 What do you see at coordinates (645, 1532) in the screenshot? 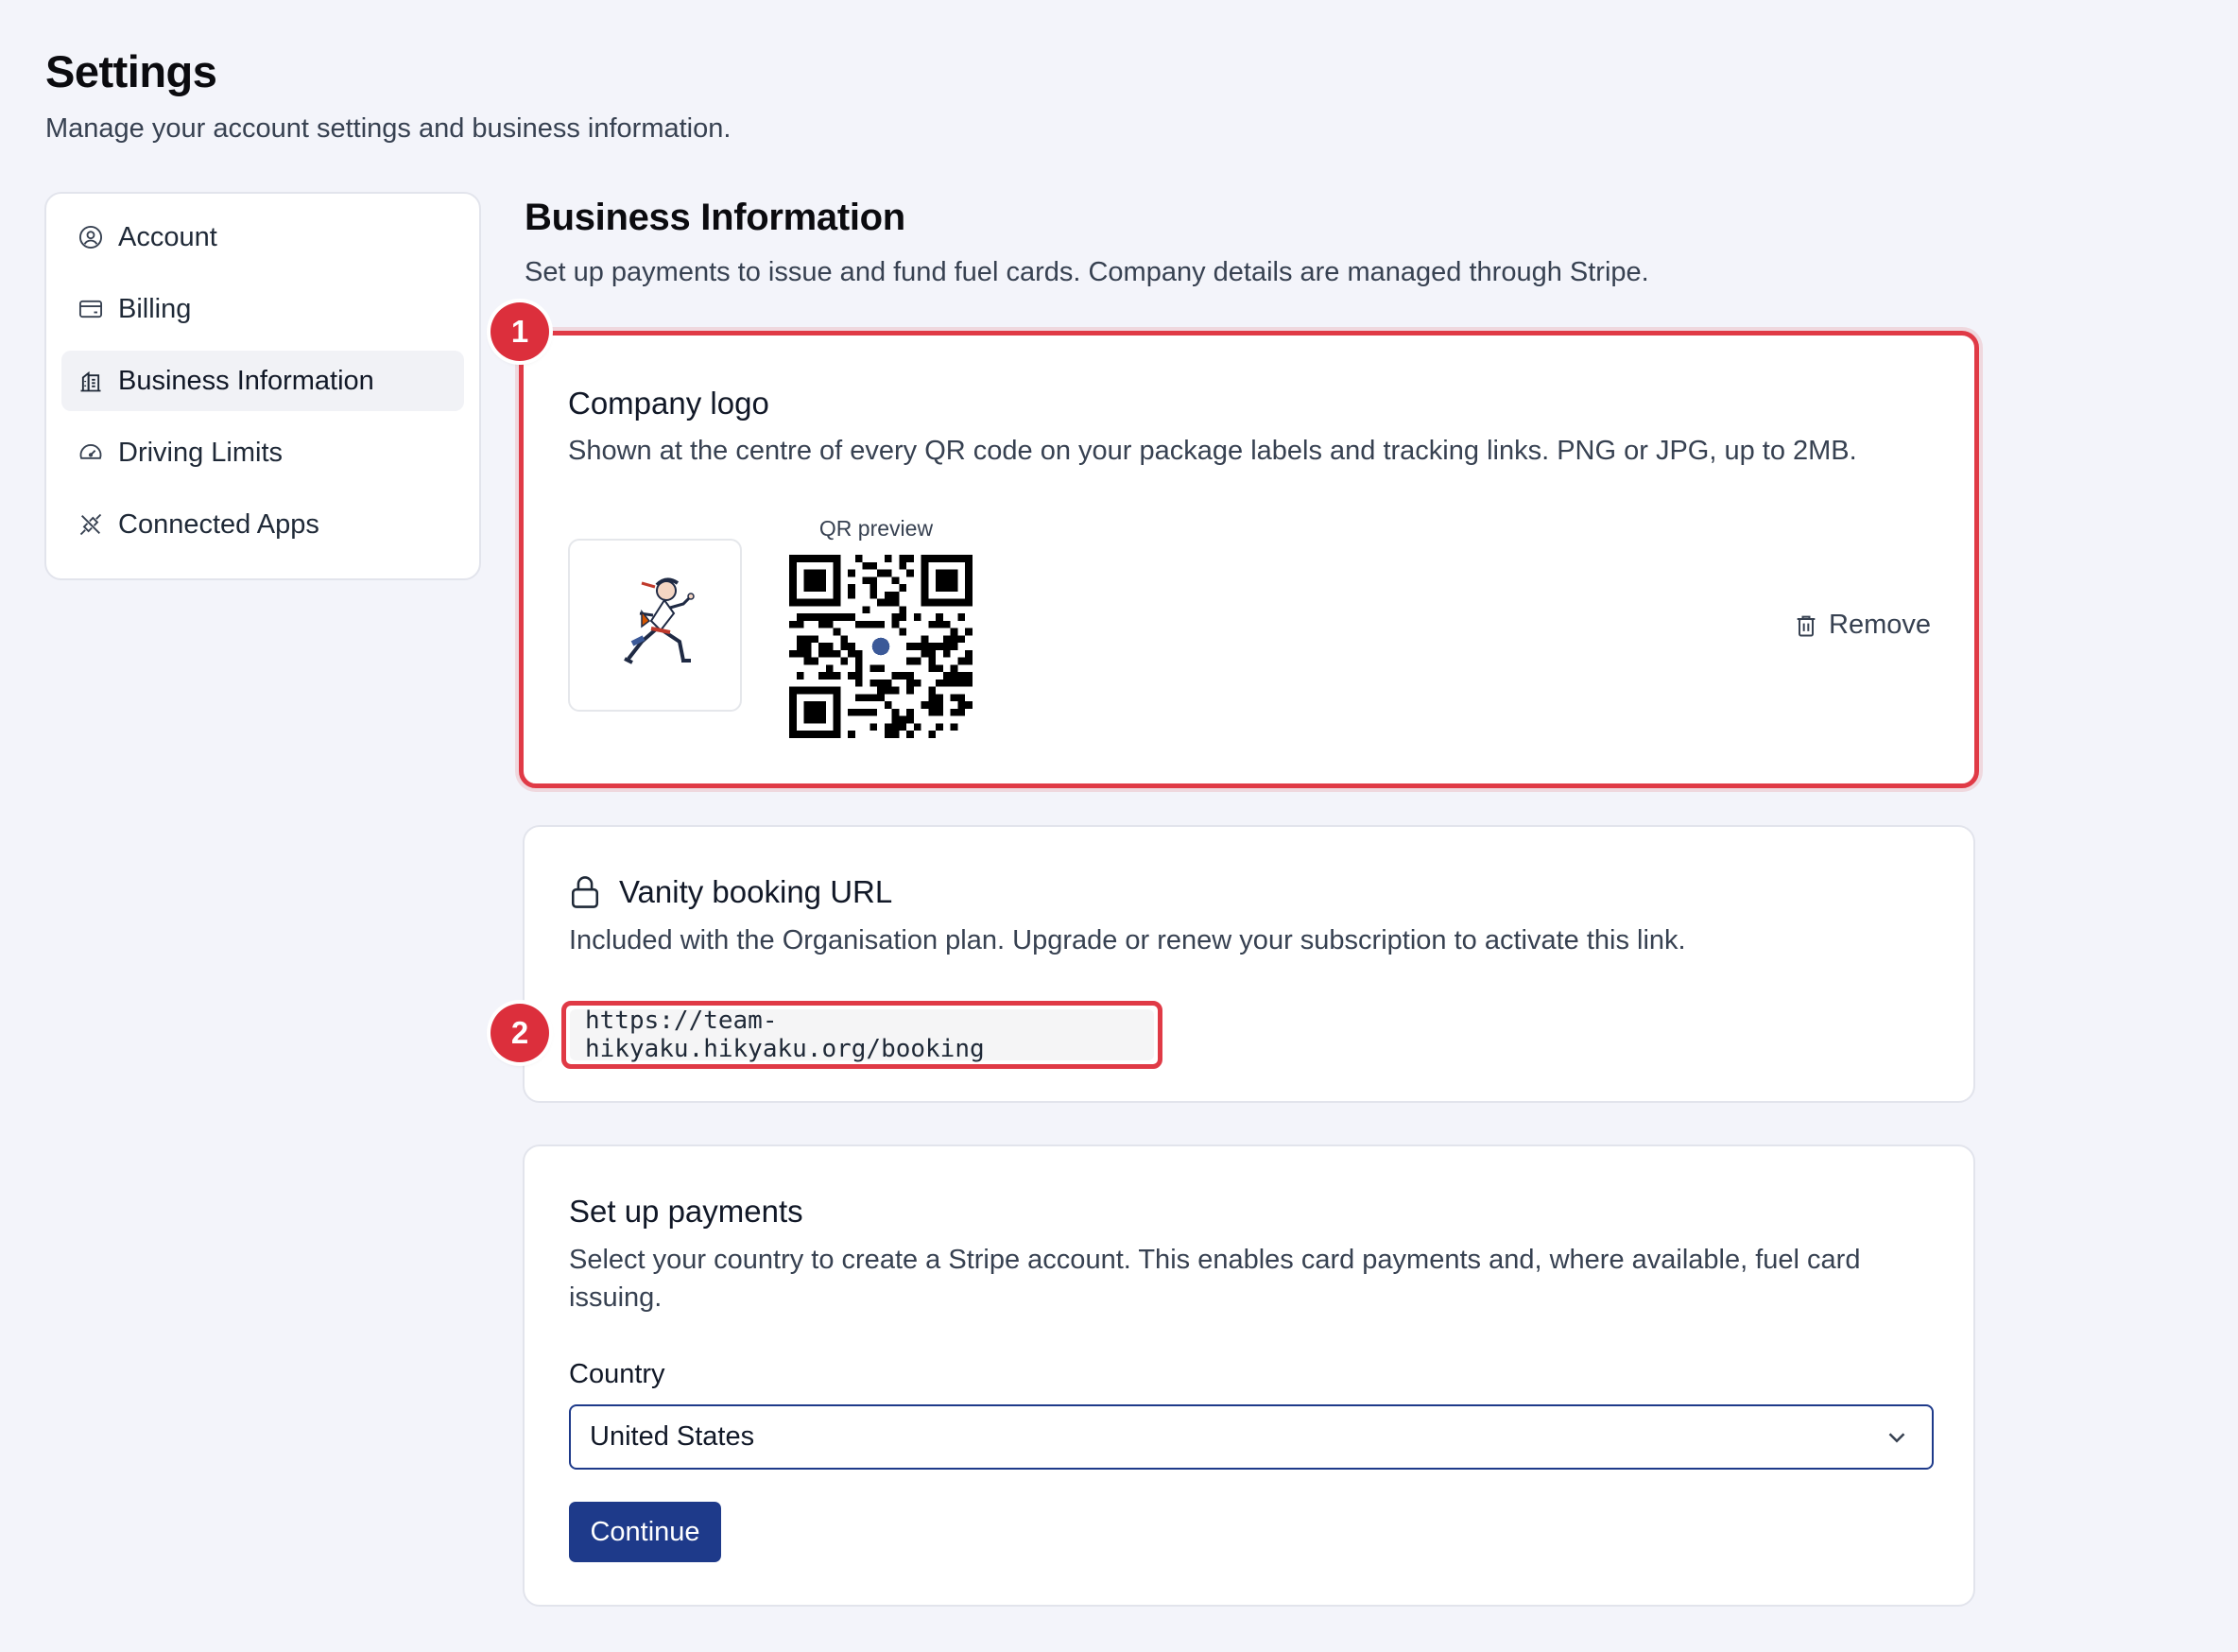
I see `continue-button: Continue` at bounding box center [645, 1532].